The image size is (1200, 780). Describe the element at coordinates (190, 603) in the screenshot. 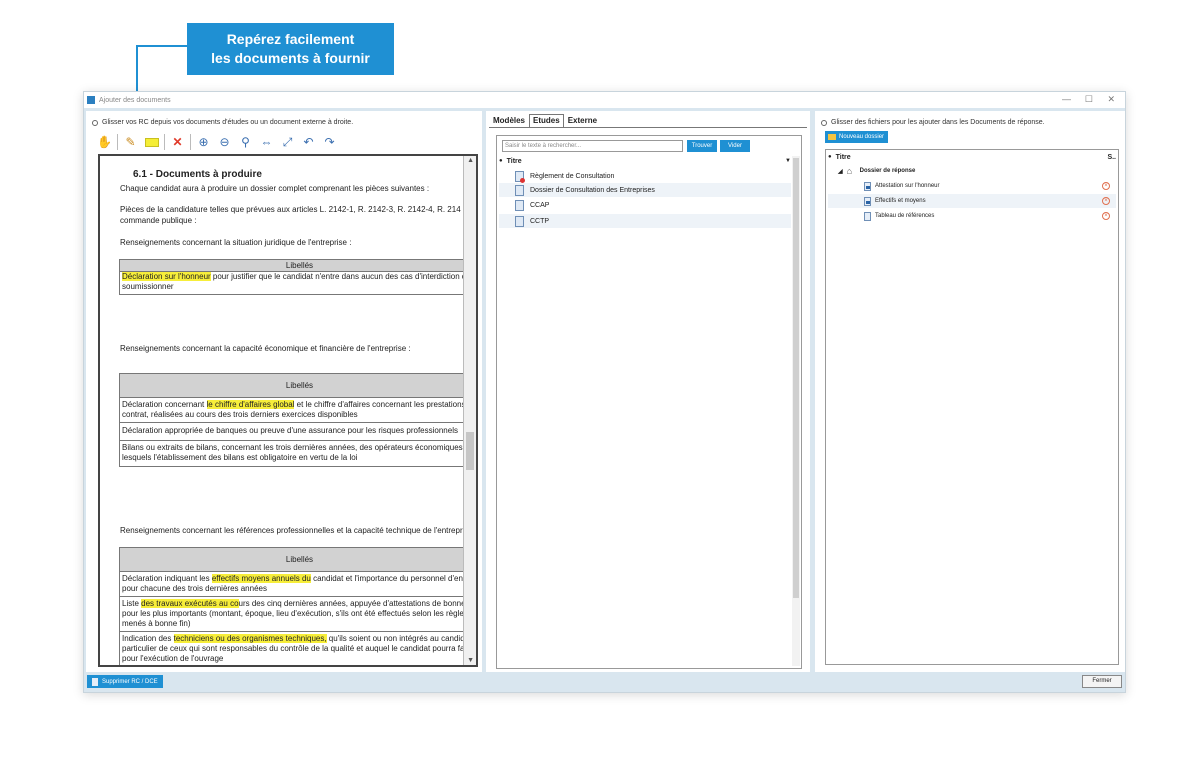

I see `highlighted-text: des travaux exécutés au co` at that location.